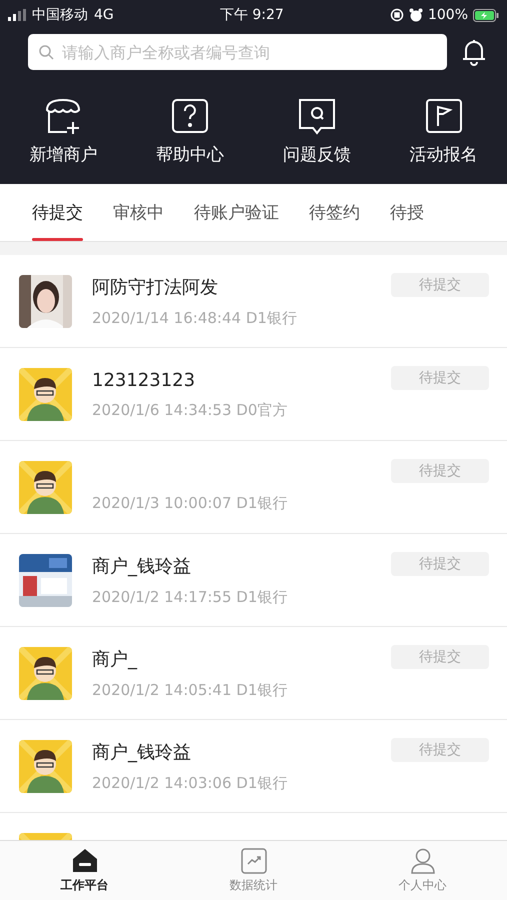 This screenshot has height=900, width=507. Describe the element at coordinates (17, 15) in the screenshot. I see `signal-icon` at that location.